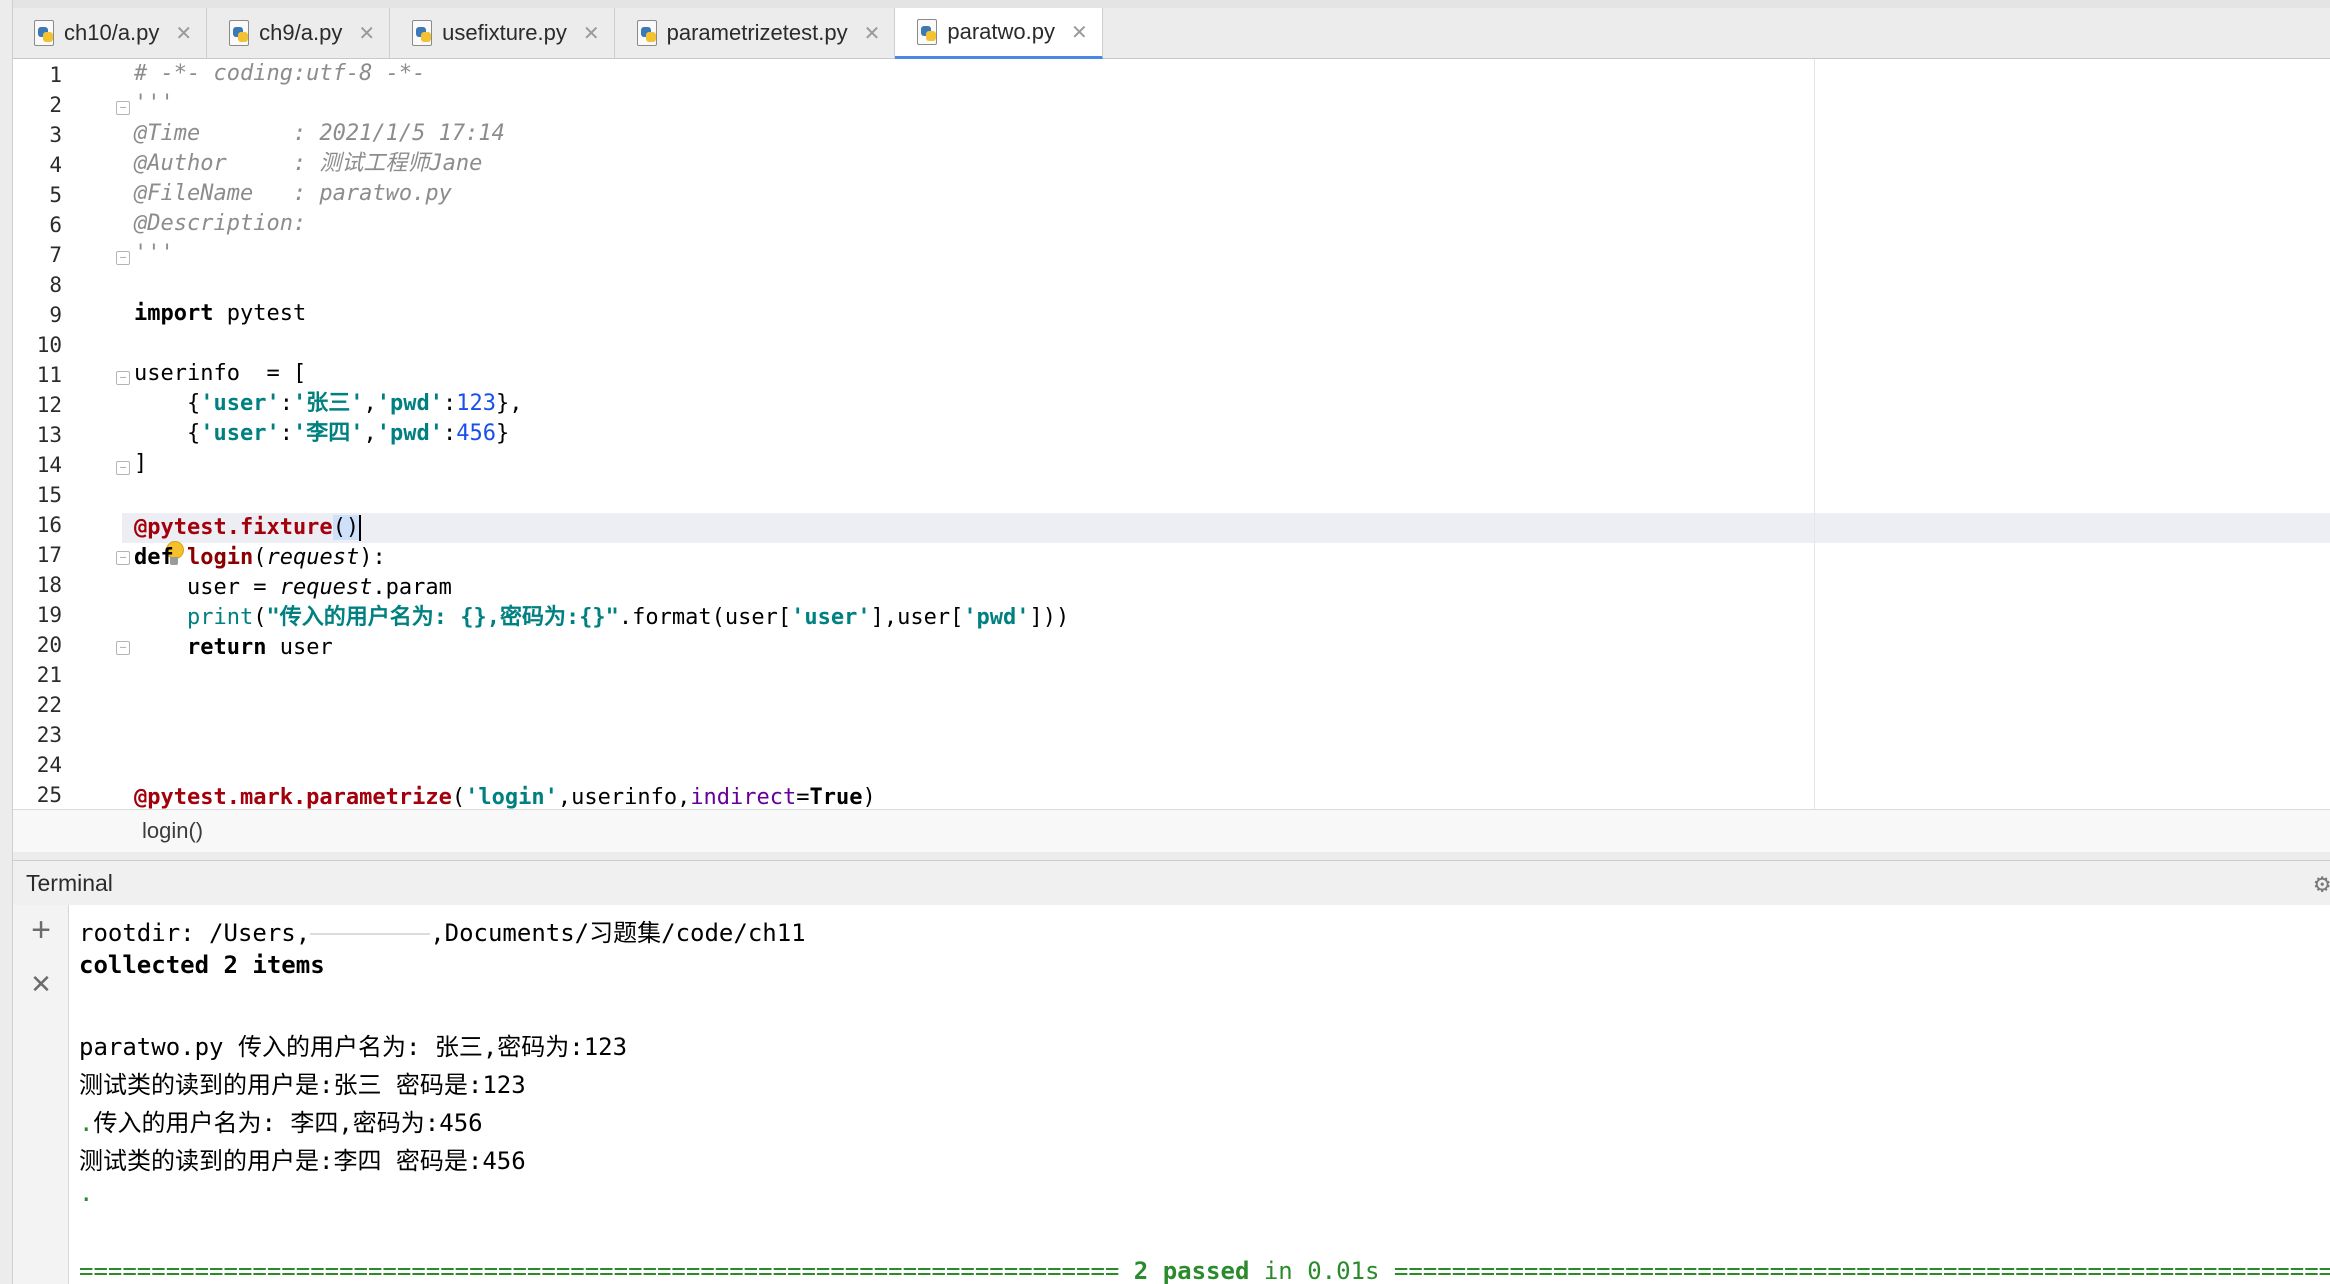 The height and width of the screenshot is (1284, 2330). What do you see at coordinates (55, 255) in the screenshot?
I see `line-number: 7` at bounding box center [55, 255].